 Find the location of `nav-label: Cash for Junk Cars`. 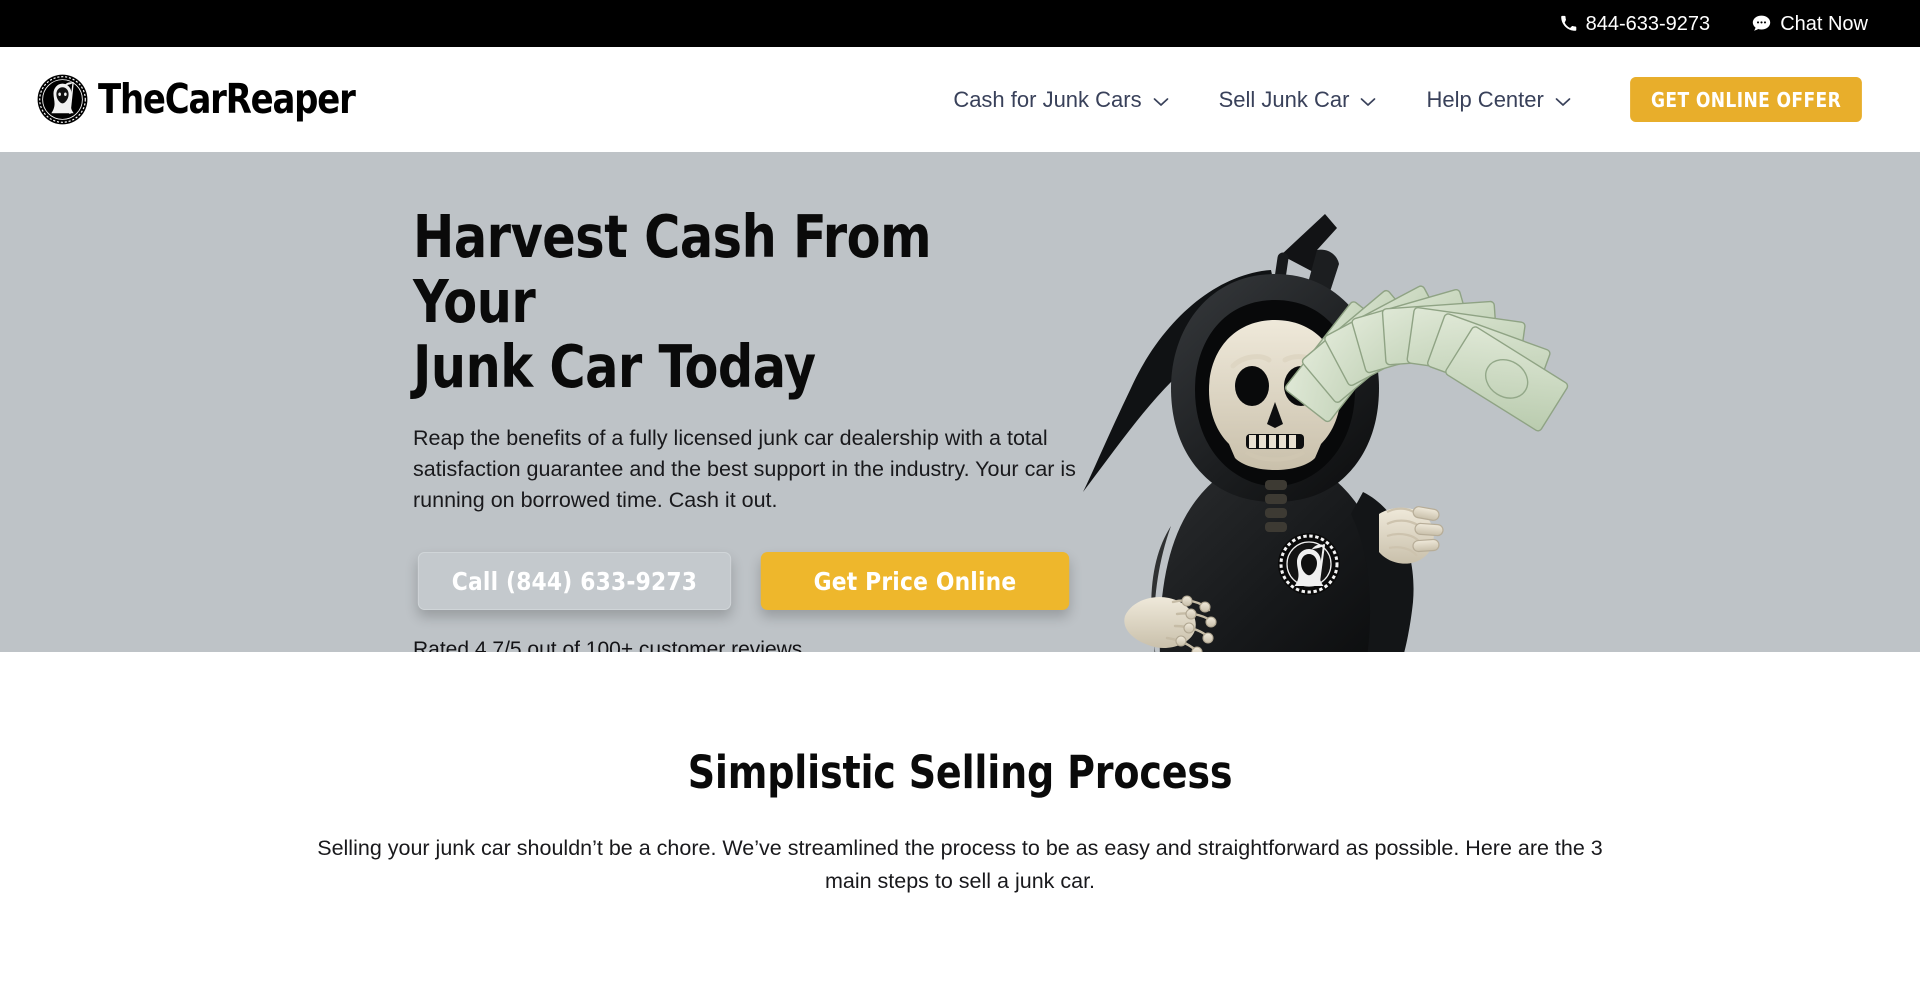

nav-label: Cash for Junk Cars is located at coordinates (1047, 99).